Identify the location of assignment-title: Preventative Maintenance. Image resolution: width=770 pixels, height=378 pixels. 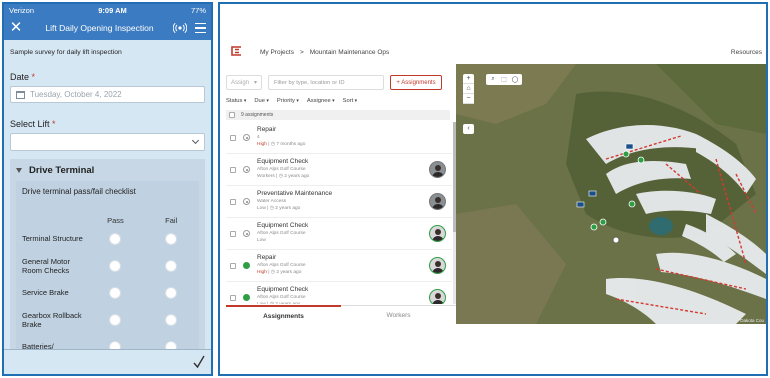
(295, 194).